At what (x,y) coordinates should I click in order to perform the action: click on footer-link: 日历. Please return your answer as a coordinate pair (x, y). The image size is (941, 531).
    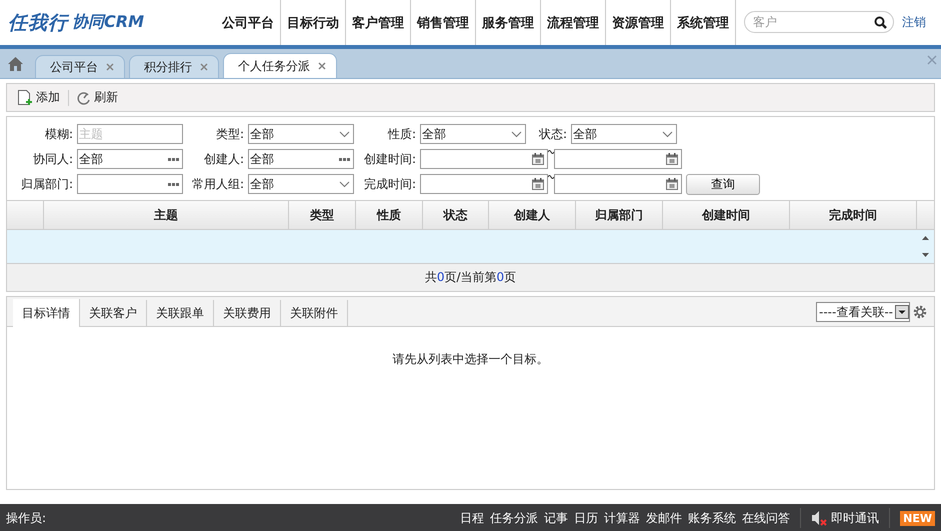
    Looking at the image, I should click on (586, 518).